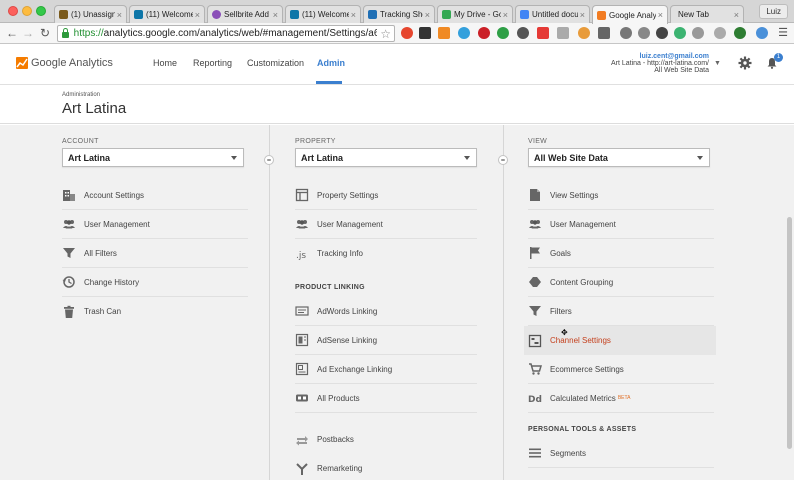 The width and height of the screenshot is (794, 480). What do you see at coordinates (90, 14) in the screenshot?
I see `browser-tab: (1) Unassigne×` at bounding box center [90, 14].